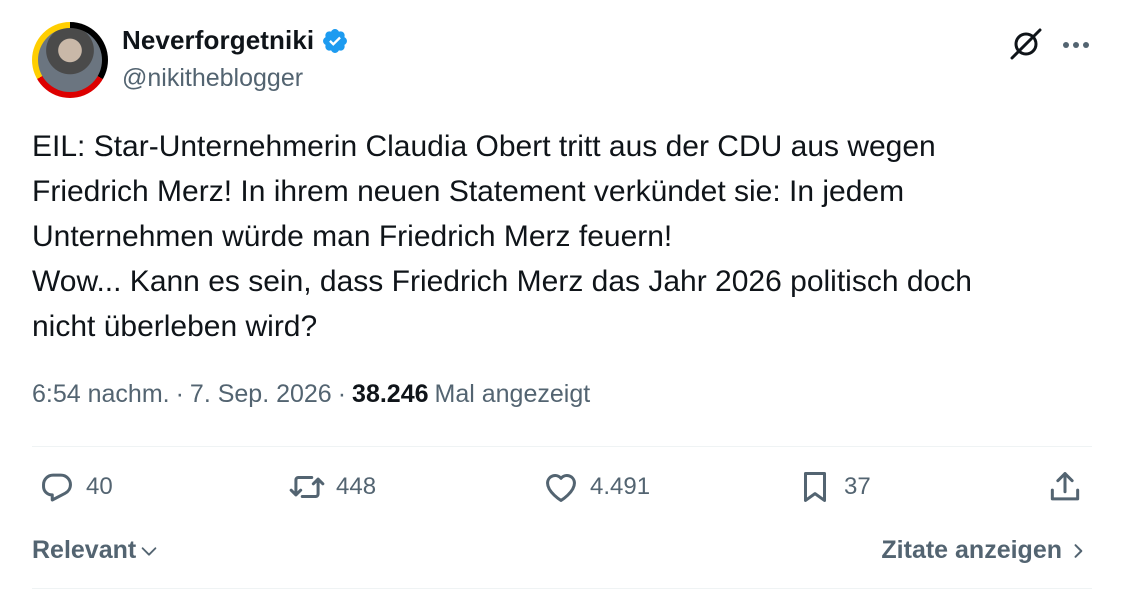 This screenshot has width=1123, height=590. What do you see at coordinates (218, 40) in the screenshot?
I see `author-display-name: Neverforgetniki` at bounding box center [218, 40].